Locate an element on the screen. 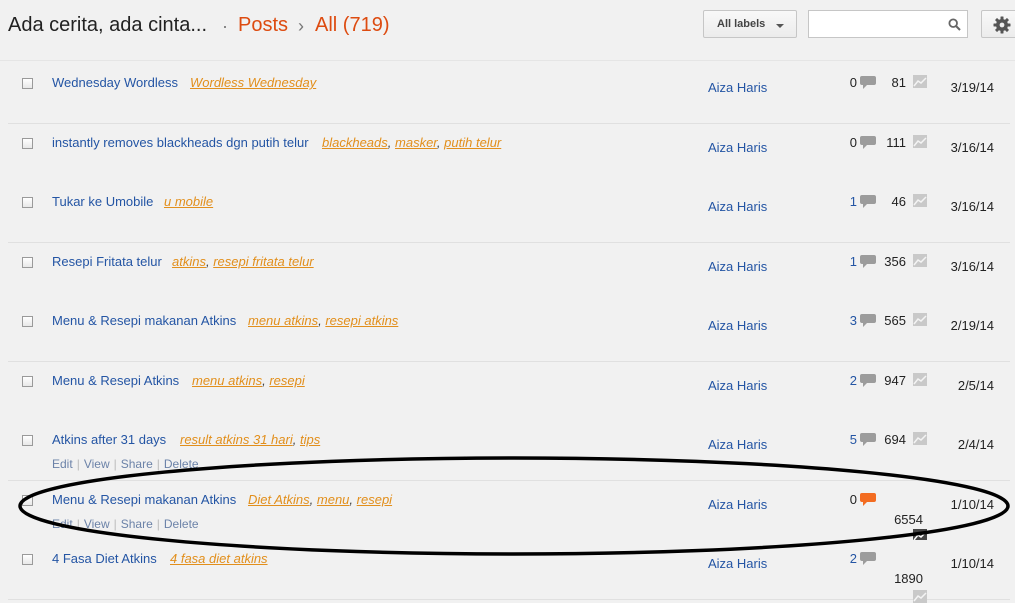 The height and width of the screenshot is (603, 1015). search-icon is located at coordinates (954, 24).